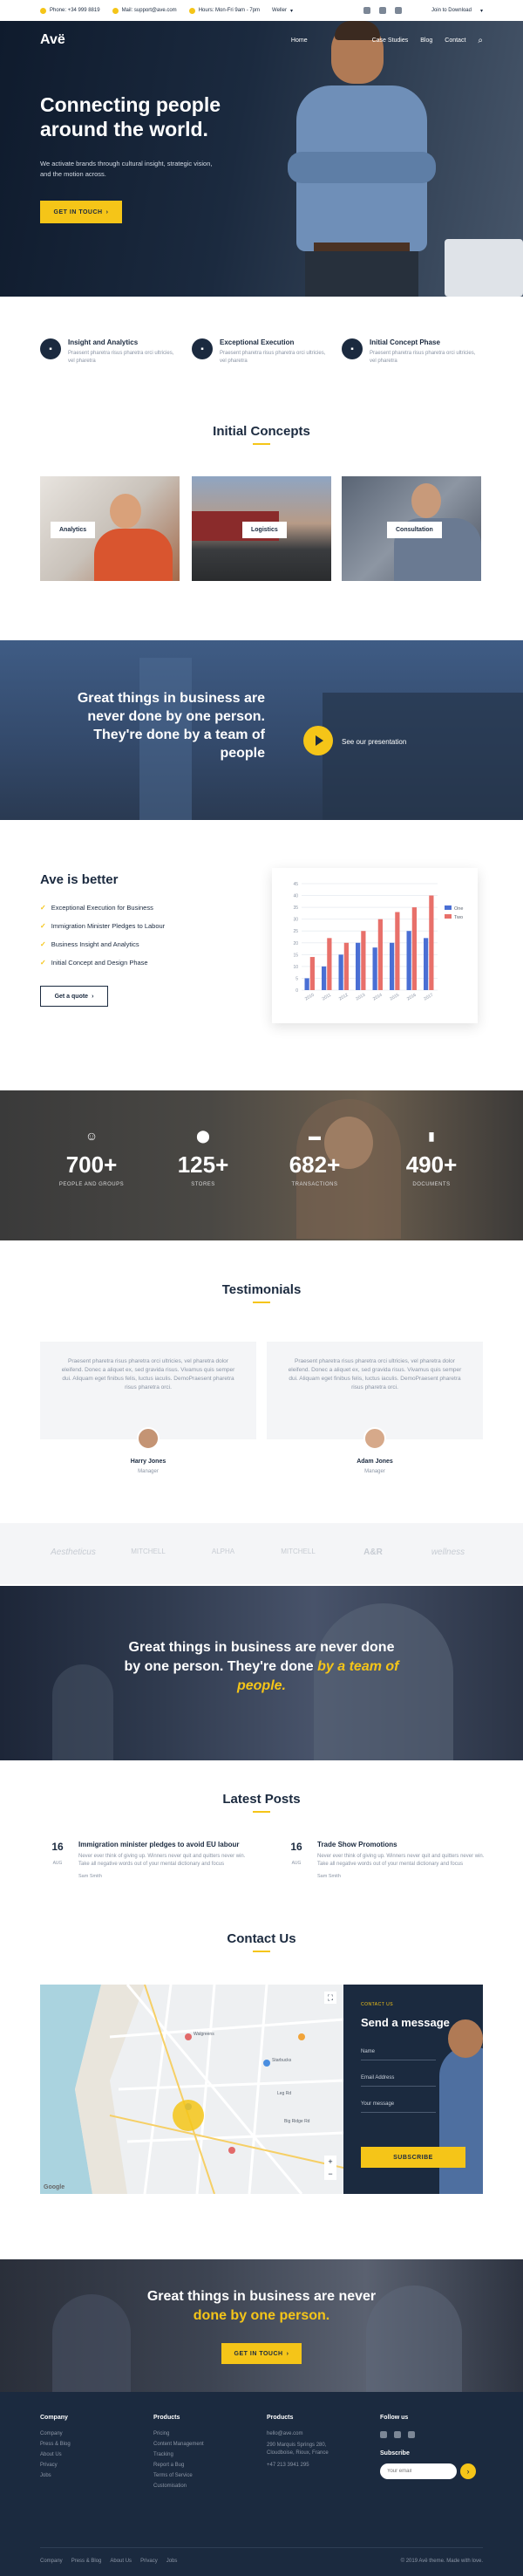  I want to click on hero-cta-button: GET IN TOUCH ›, so click(81, 212).